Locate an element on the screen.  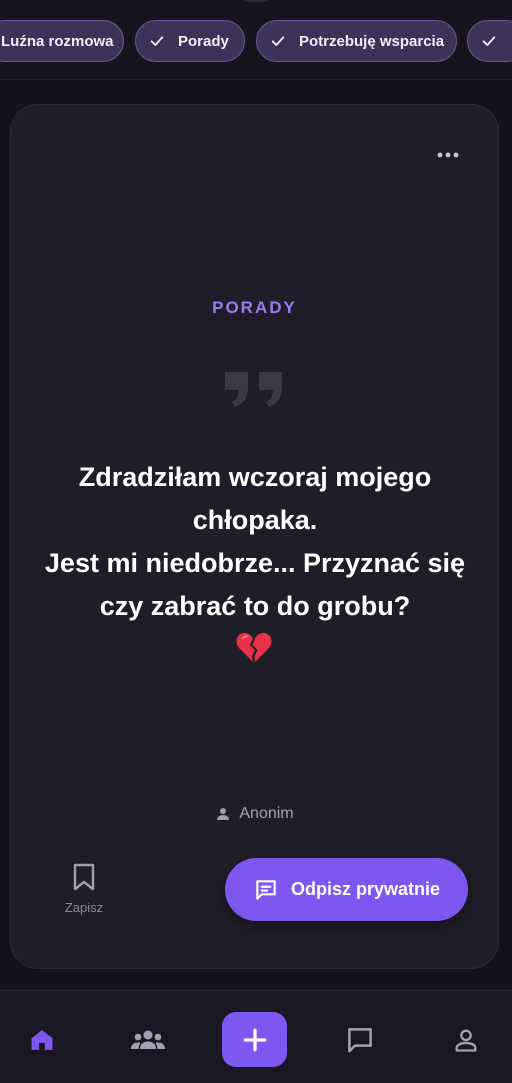
add-icon is located at coordinates (254, 1039).